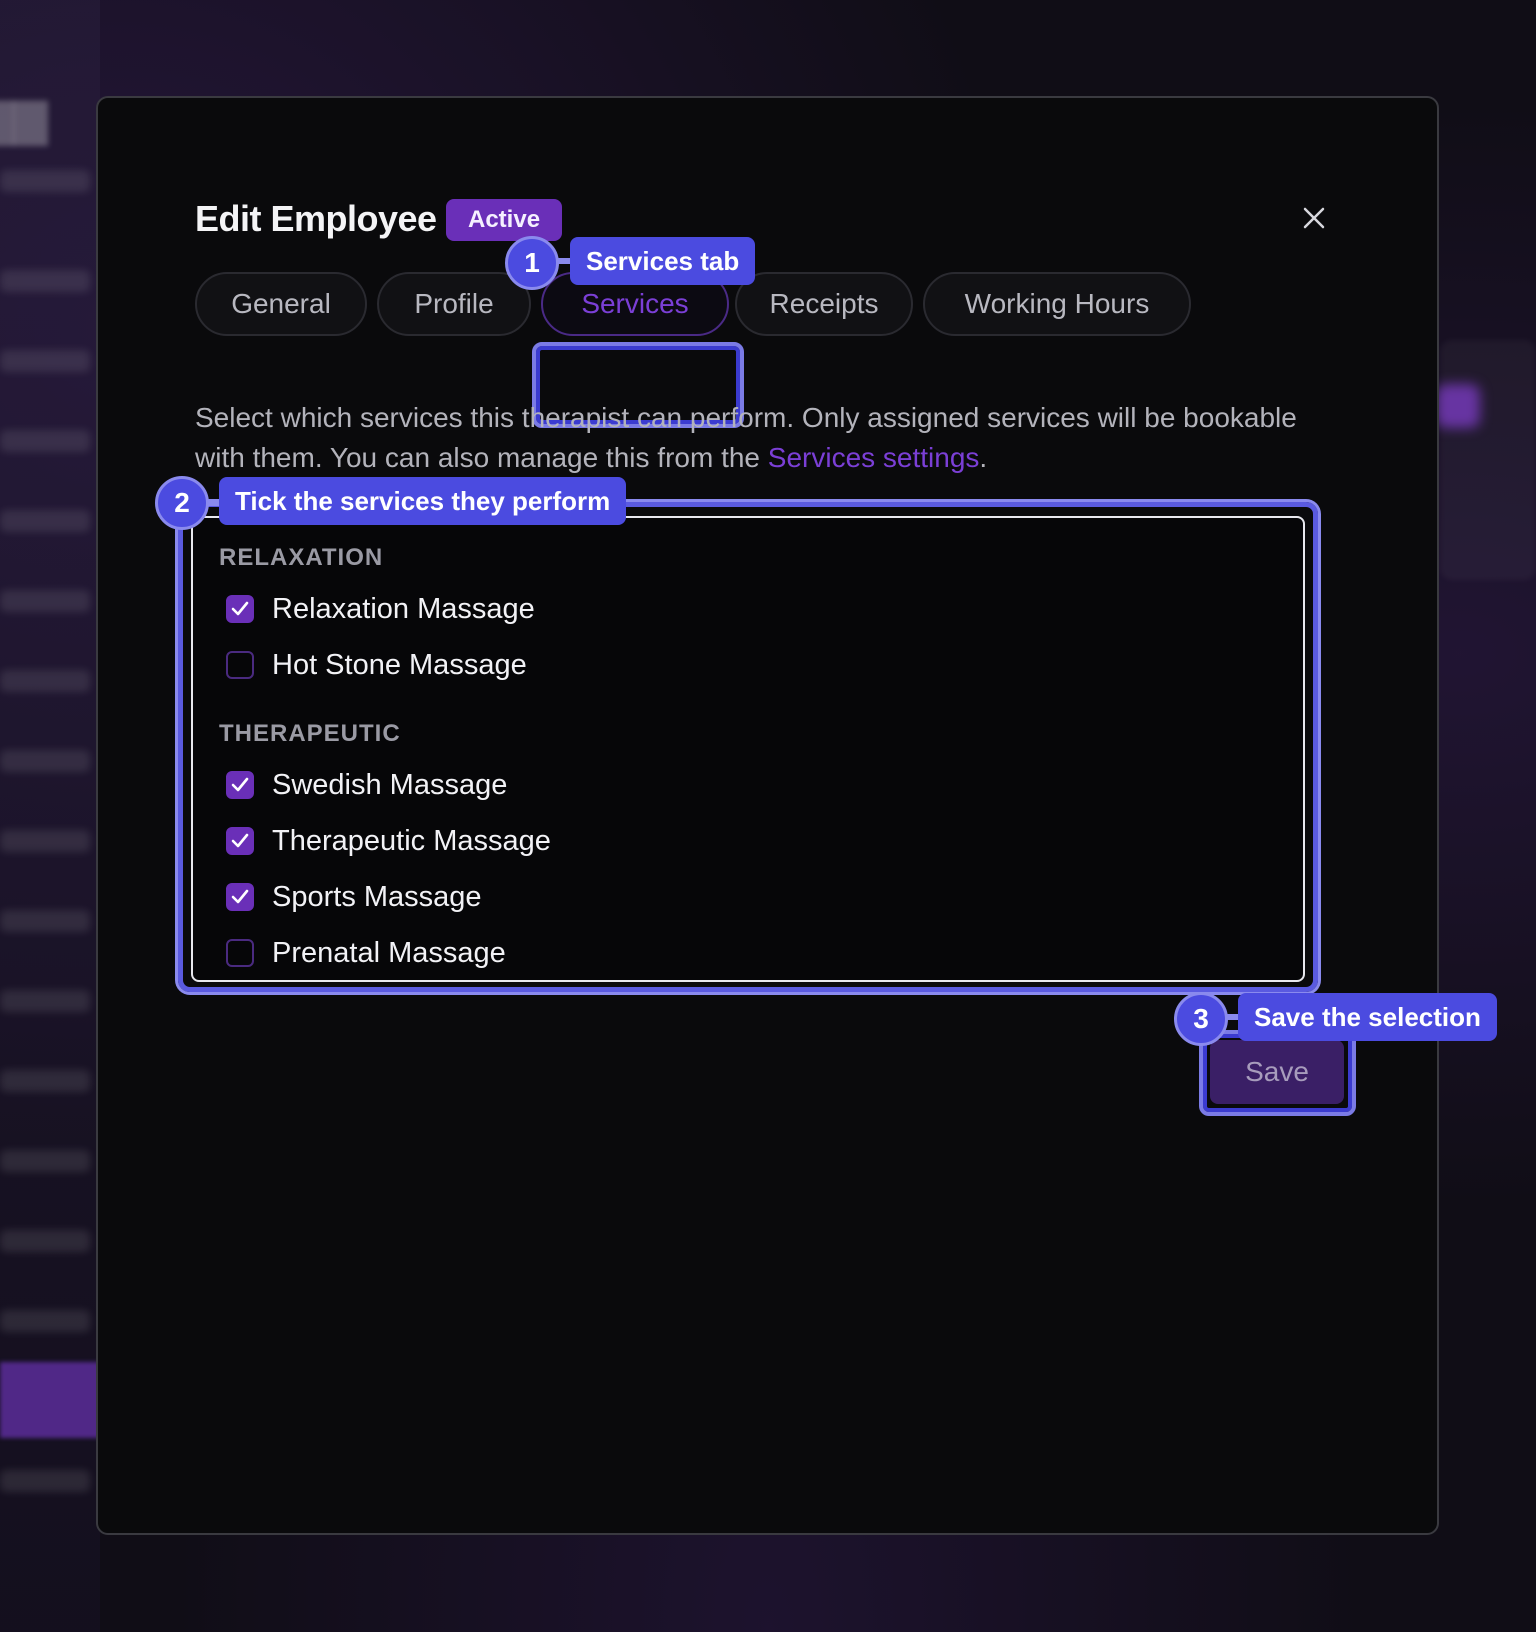  I want to click on background-card, so click(1488, 460).